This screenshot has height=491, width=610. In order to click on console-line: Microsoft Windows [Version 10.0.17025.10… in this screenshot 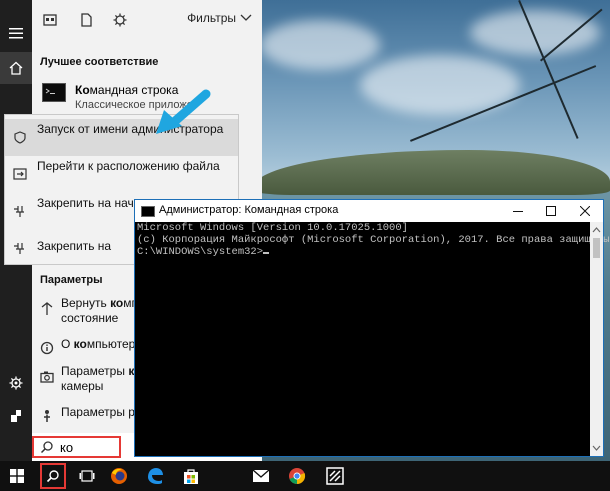, I will do `click(272, 228)`.